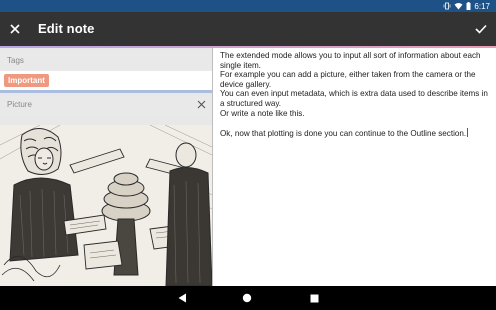 This screenshot has width=496, height=310. What do you see at coordinates (66, 28) in the screenshot?
I see `page-title: Edit note` at bounding box center [66, 28].